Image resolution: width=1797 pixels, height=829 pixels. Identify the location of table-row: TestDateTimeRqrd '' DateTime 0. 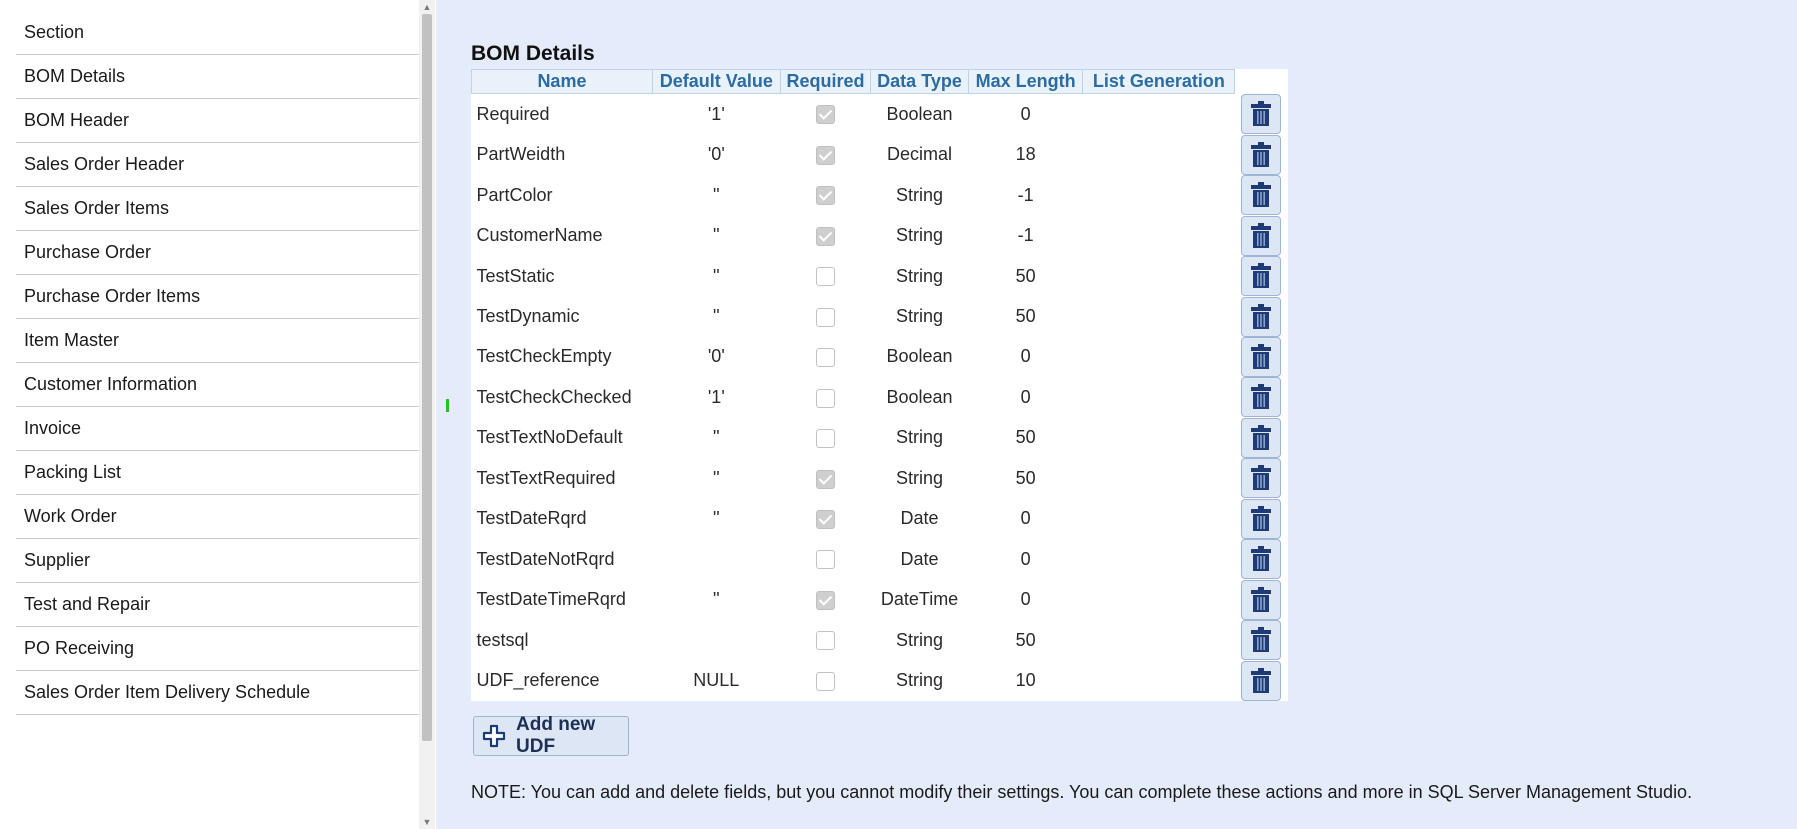
(880, 599).